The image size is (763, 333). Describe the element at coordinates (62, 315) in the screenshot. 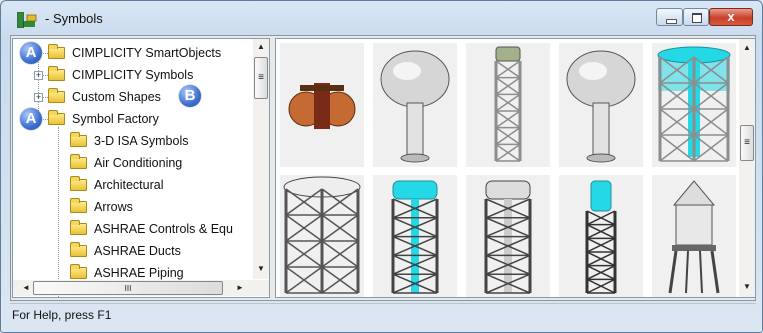

I see `status-text: For Help, press F1` at that location.